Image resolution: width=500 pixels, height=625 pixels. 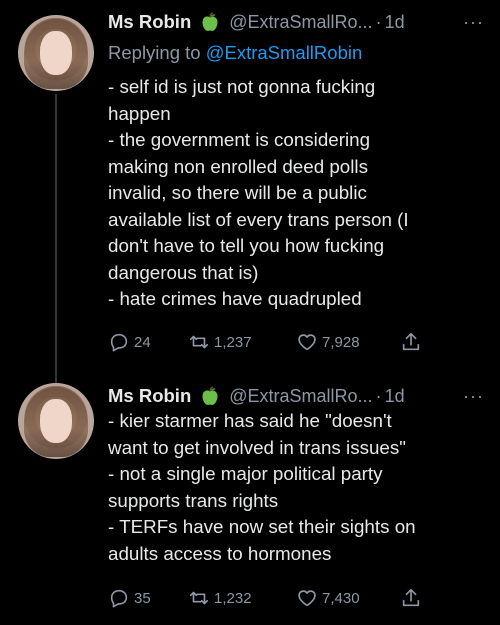 I want to click on like-count: 7,928, so click(x=341, y=342).